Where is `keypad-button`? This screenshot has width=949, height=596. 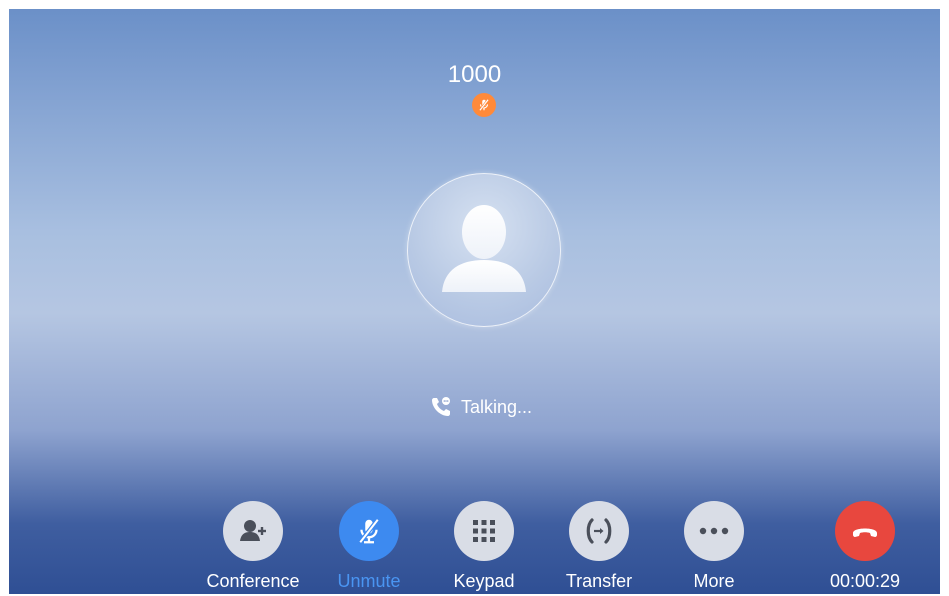 keypad-button is located at coordinates (484, 531).